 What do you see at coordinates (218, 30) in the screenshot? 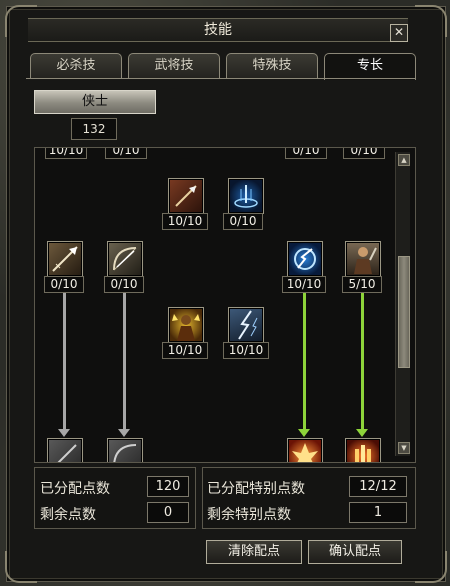
I see `window-title: 技能` at bounding box center [218, 30].